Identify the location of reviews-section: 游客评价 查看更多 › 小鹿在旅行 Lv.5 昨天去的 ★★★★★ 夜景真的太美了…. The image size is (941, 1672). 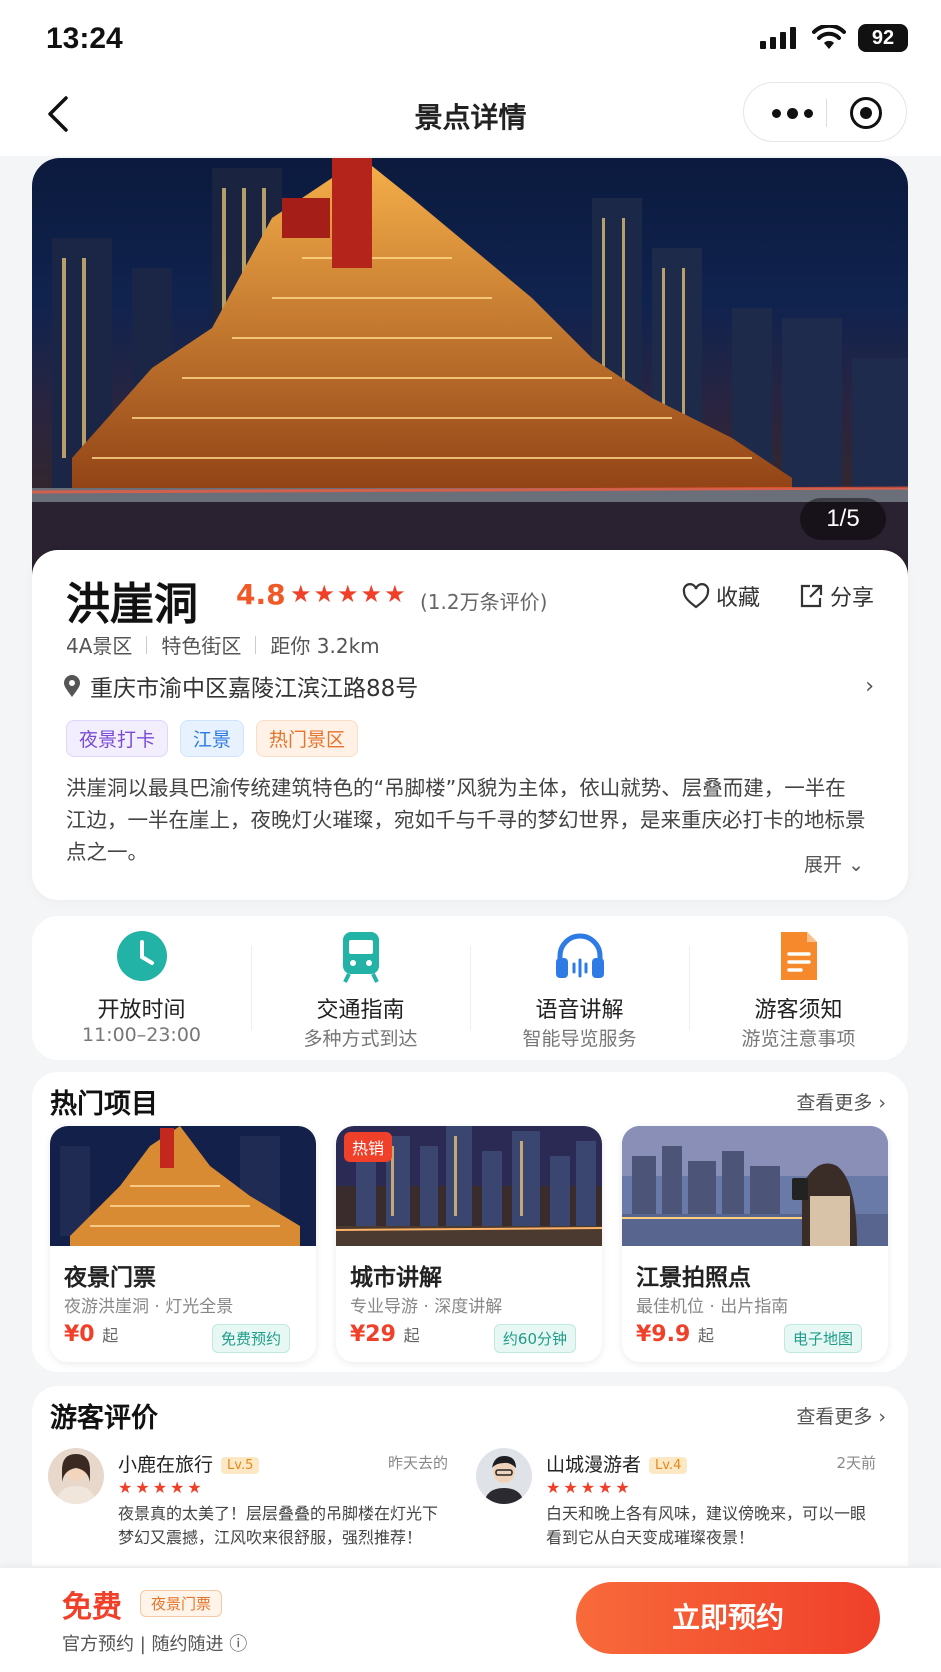
(470, 1476).